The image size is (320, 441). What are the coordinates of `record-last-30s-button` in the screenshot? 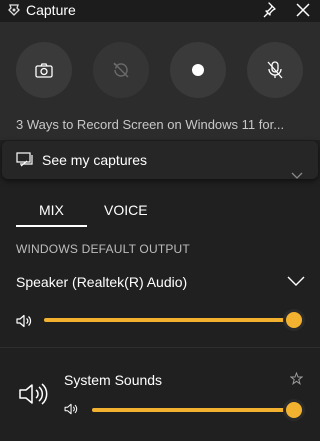 It's located at (121, 70).